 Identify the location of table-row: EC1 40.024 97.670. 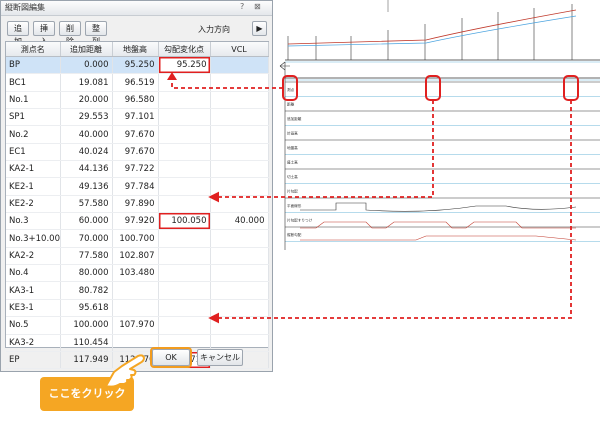
(137, 152).